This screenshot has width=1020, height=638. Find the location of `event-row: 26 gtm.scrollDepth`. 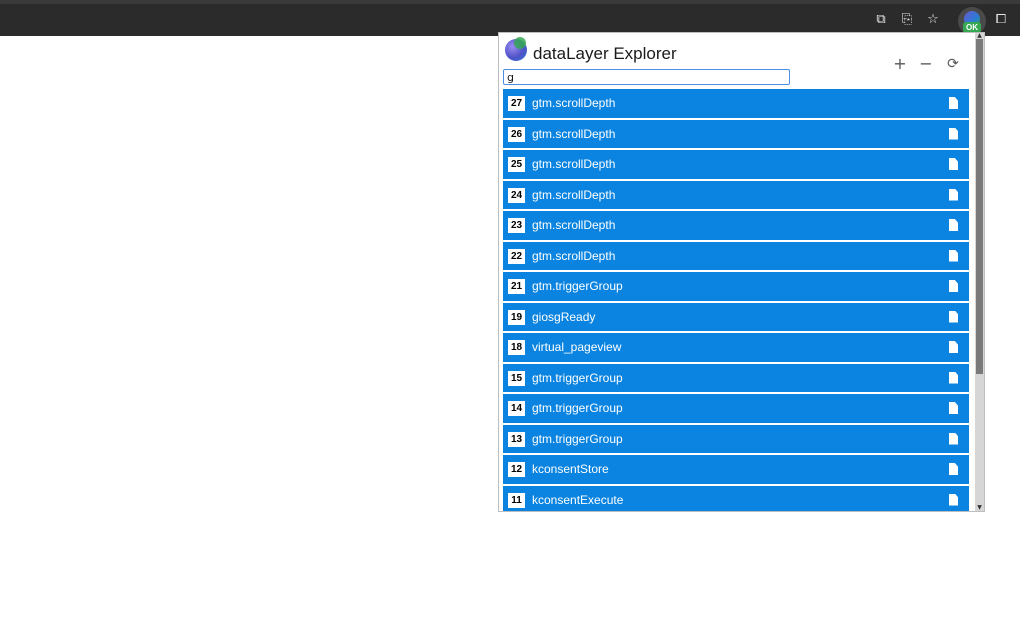

event-row: 26 gtm.scrollDepth is located at coordinates (736, 133).